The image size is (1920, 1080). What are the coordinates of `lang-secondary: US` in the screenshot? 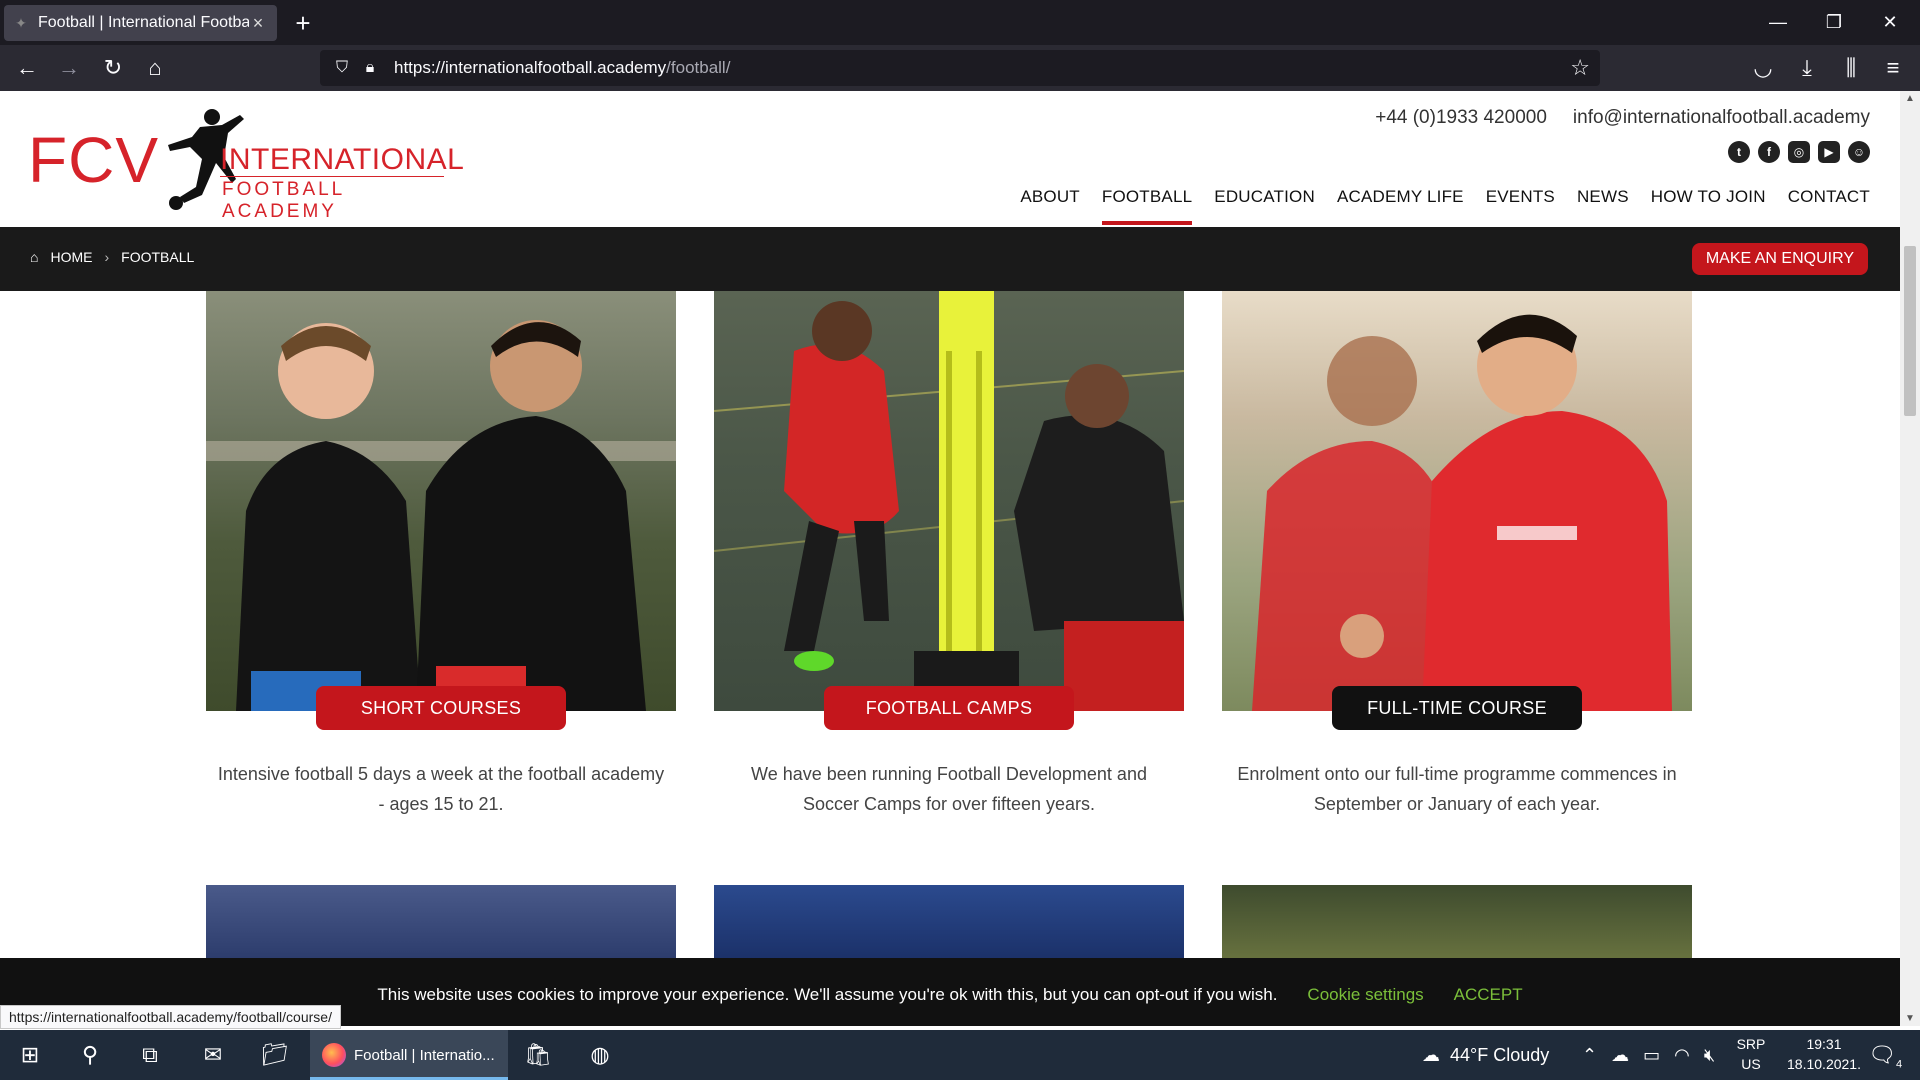 It's located at (1751, 1064).